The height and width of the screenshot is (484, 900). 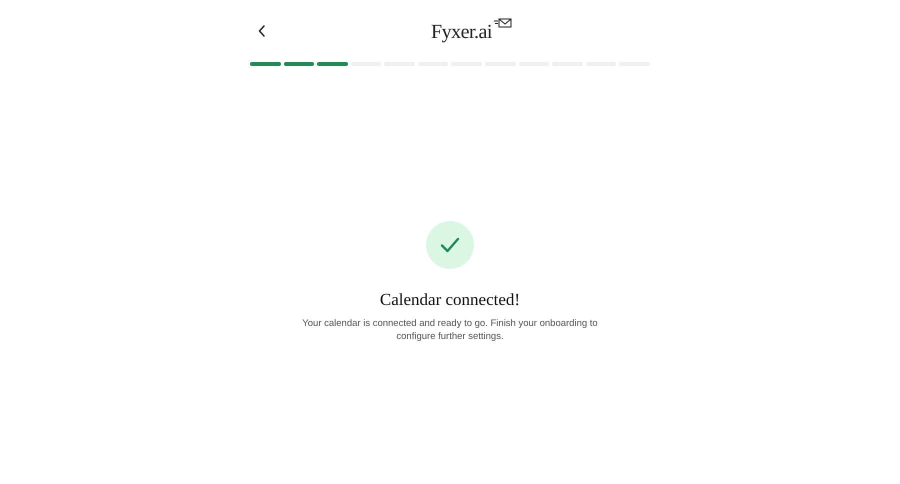 What do you see at coordinates (450, 245) in the screenshot?
I see `check-icon` at bounding box center [450, 245].